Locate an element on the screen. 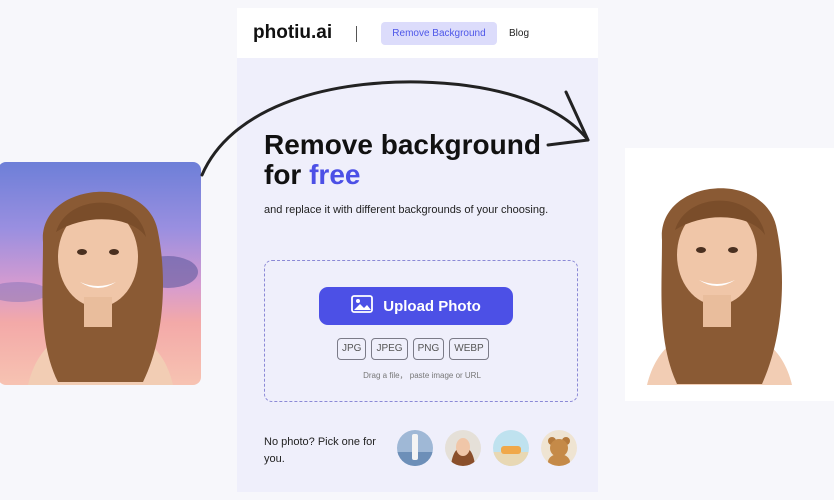 The image size is (834, 500). curved-arrow-icon is located at coordinates (395, 128).